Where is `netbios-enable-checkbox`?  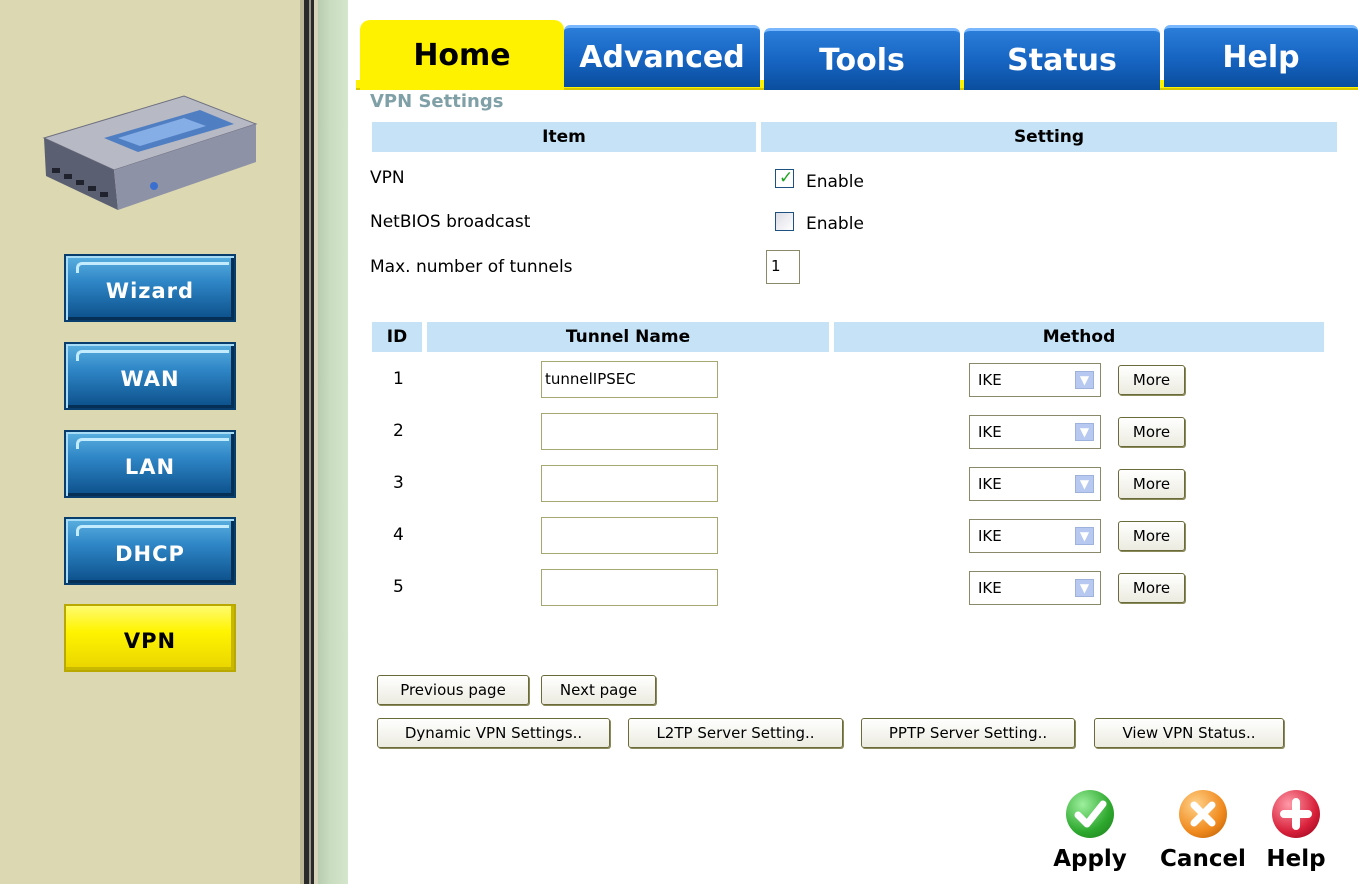 netbios-enable-checkbox is located at coordinates (784, 221).